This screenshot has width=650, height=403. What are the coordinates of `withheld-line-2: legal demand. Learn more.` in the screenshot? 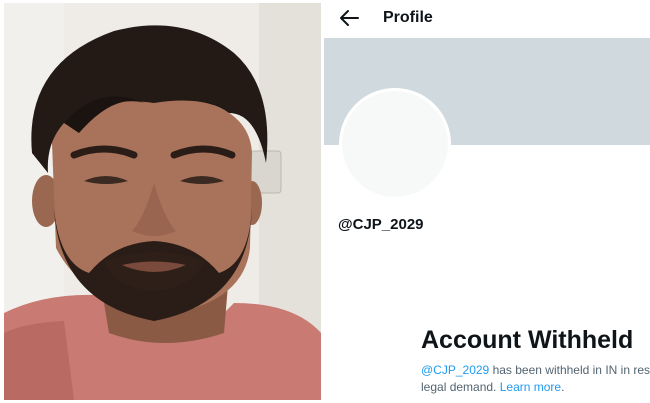 It's located at (535, 387).